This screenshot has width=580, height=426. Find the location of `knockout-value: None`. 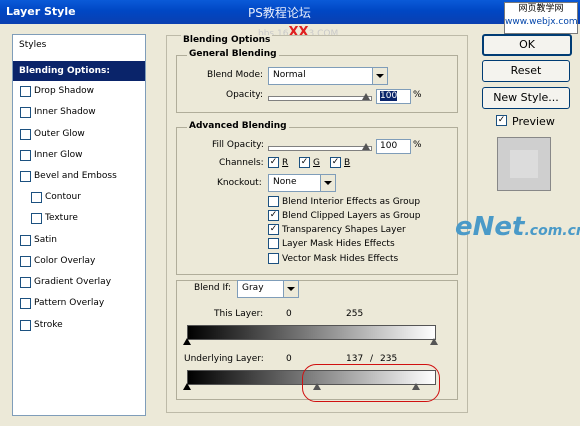

knockout-value: None is located at coordinates (285, 182).